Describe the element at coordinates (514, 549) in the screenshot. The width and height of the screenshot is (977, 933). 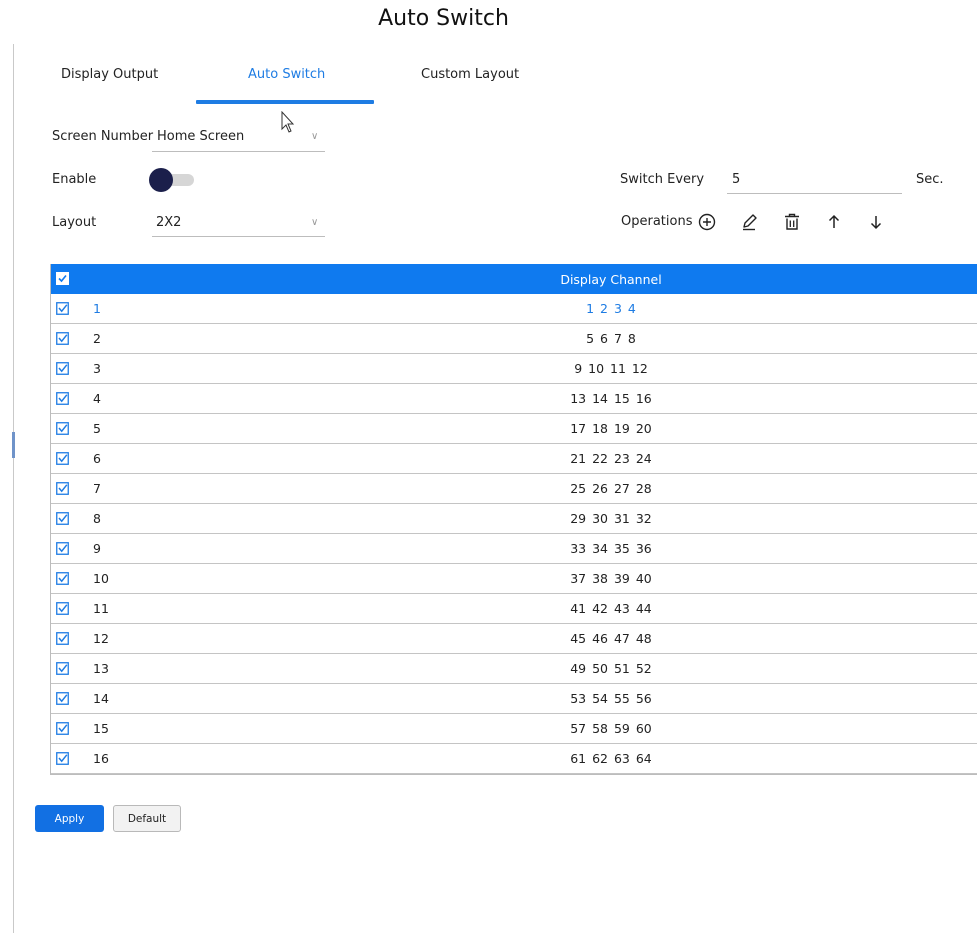
I see `table-row: 9 33 34 35 36` at that location.